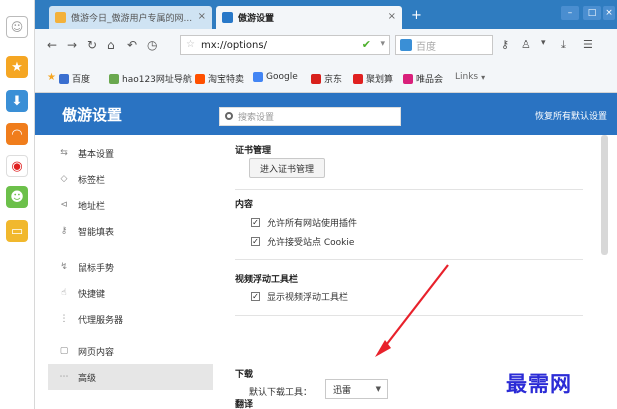  I want to click on bookmark-label: 聚划算, so click(380, 80).